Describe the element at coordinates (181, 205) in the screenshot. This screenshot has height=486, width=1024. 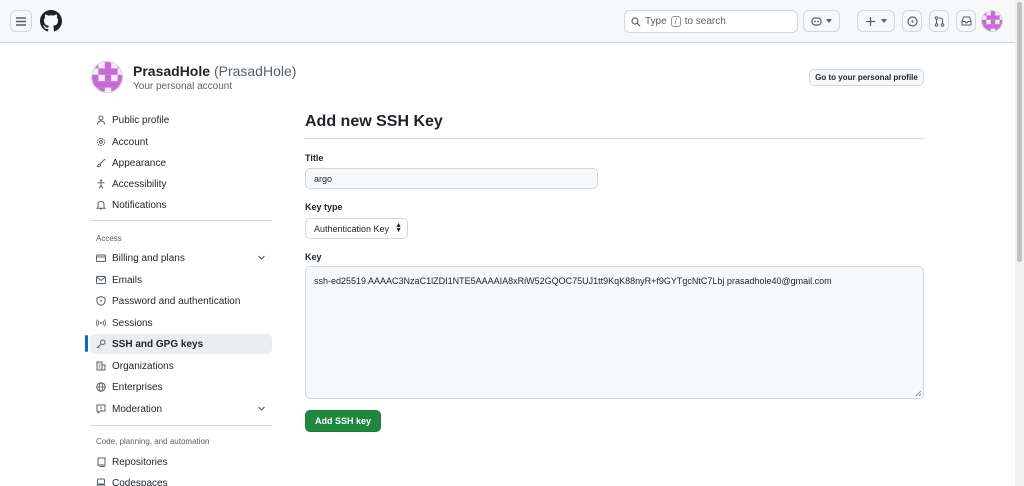
I see `sidebar-item-notifications: Notifications` at that location.